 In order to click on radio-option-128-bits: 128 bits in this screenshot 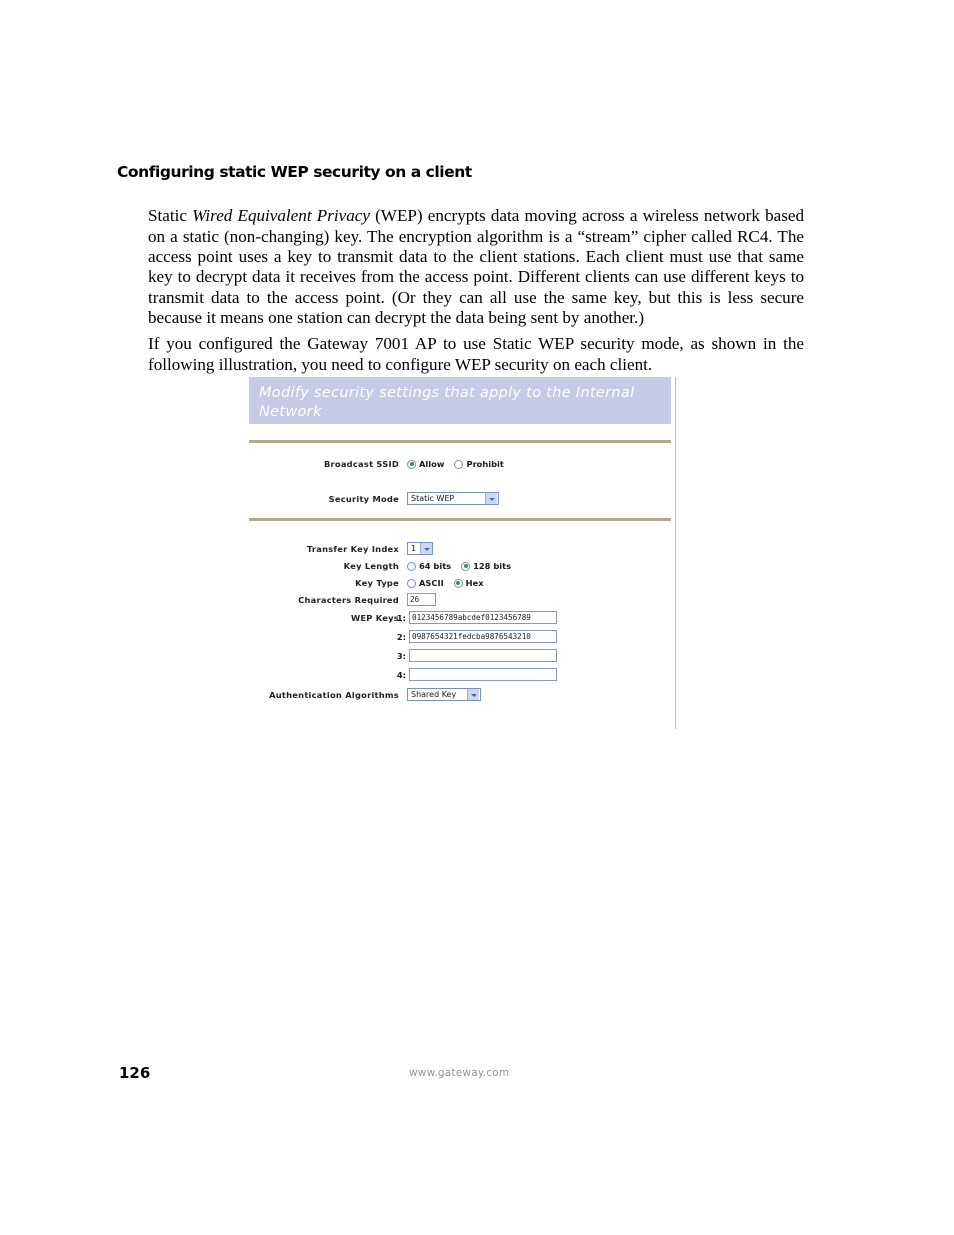, I will do `click(486, 566)`.